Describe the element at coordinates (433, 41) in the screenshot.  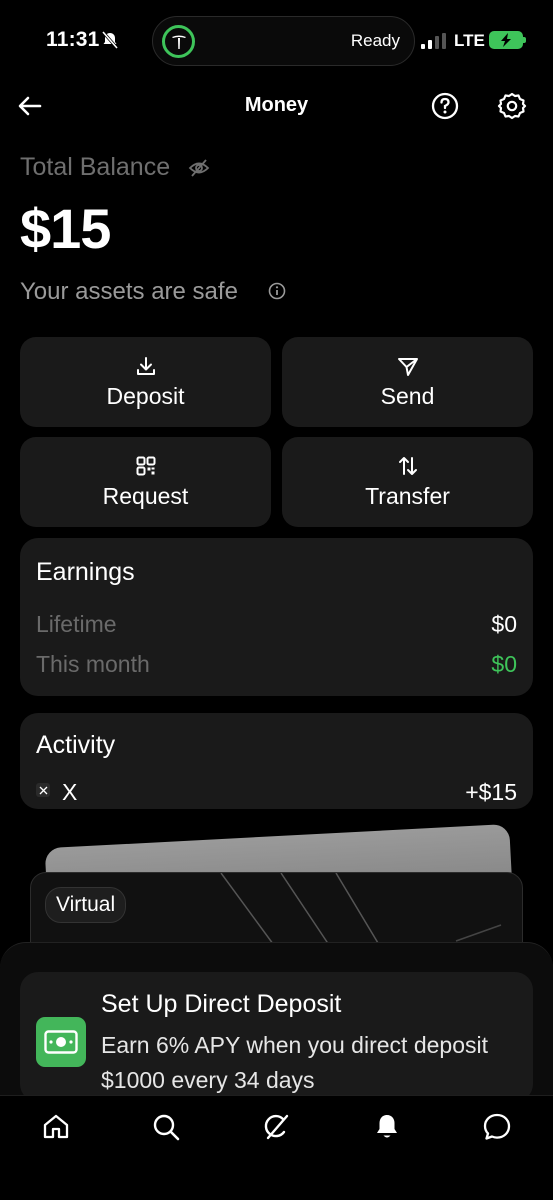
I see `signal-icon` at that location.